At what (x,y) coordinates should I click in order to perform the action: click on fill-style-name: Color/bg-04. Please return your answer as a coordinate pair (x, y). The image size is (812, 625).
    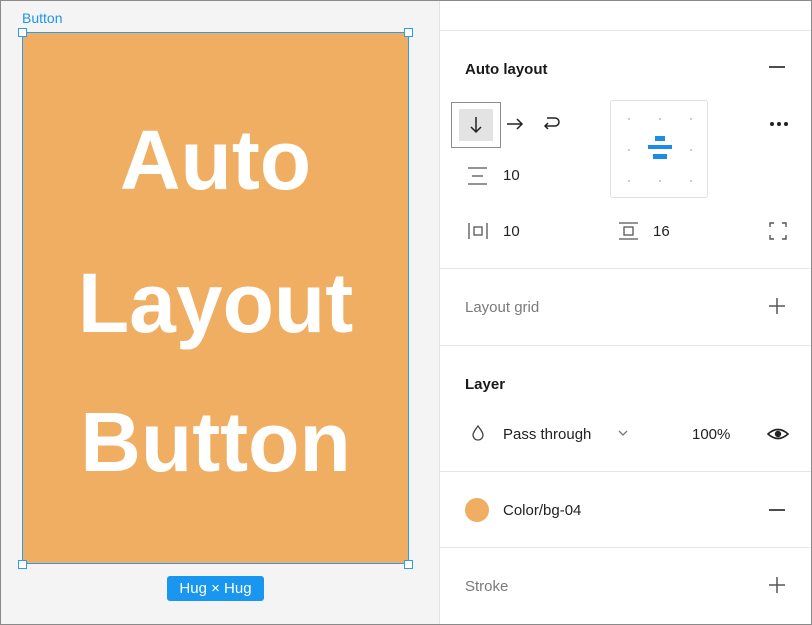
    Looking at the image, I should click on (542, 510).